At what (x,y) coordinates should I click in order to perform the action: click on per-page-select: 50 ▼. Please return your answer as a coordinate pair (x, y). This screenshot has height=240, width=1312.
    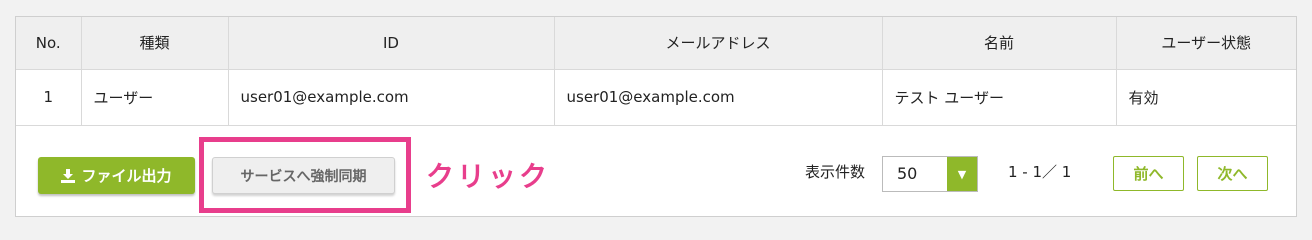
    Looking at the image, I should click on (930, 174).